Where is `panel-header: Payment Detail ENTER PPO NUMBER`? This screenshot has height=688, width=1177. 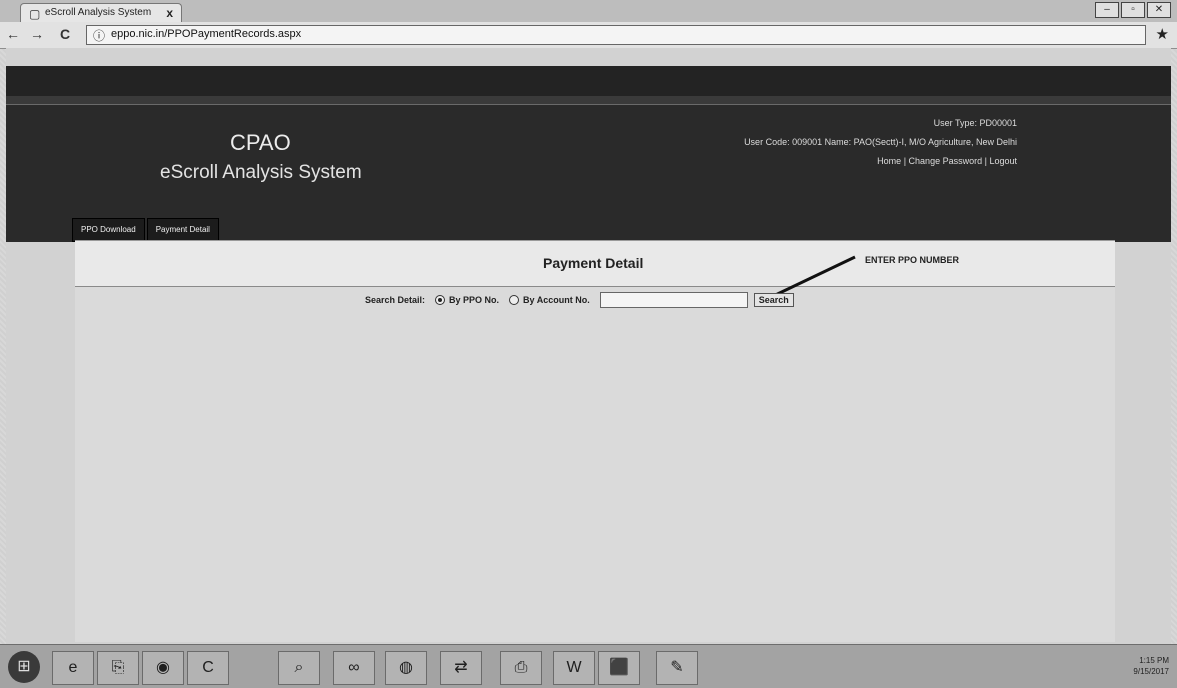 panel-header: Payment Detail ENTER PPO NUMBER is located at coordinates (595, 270).